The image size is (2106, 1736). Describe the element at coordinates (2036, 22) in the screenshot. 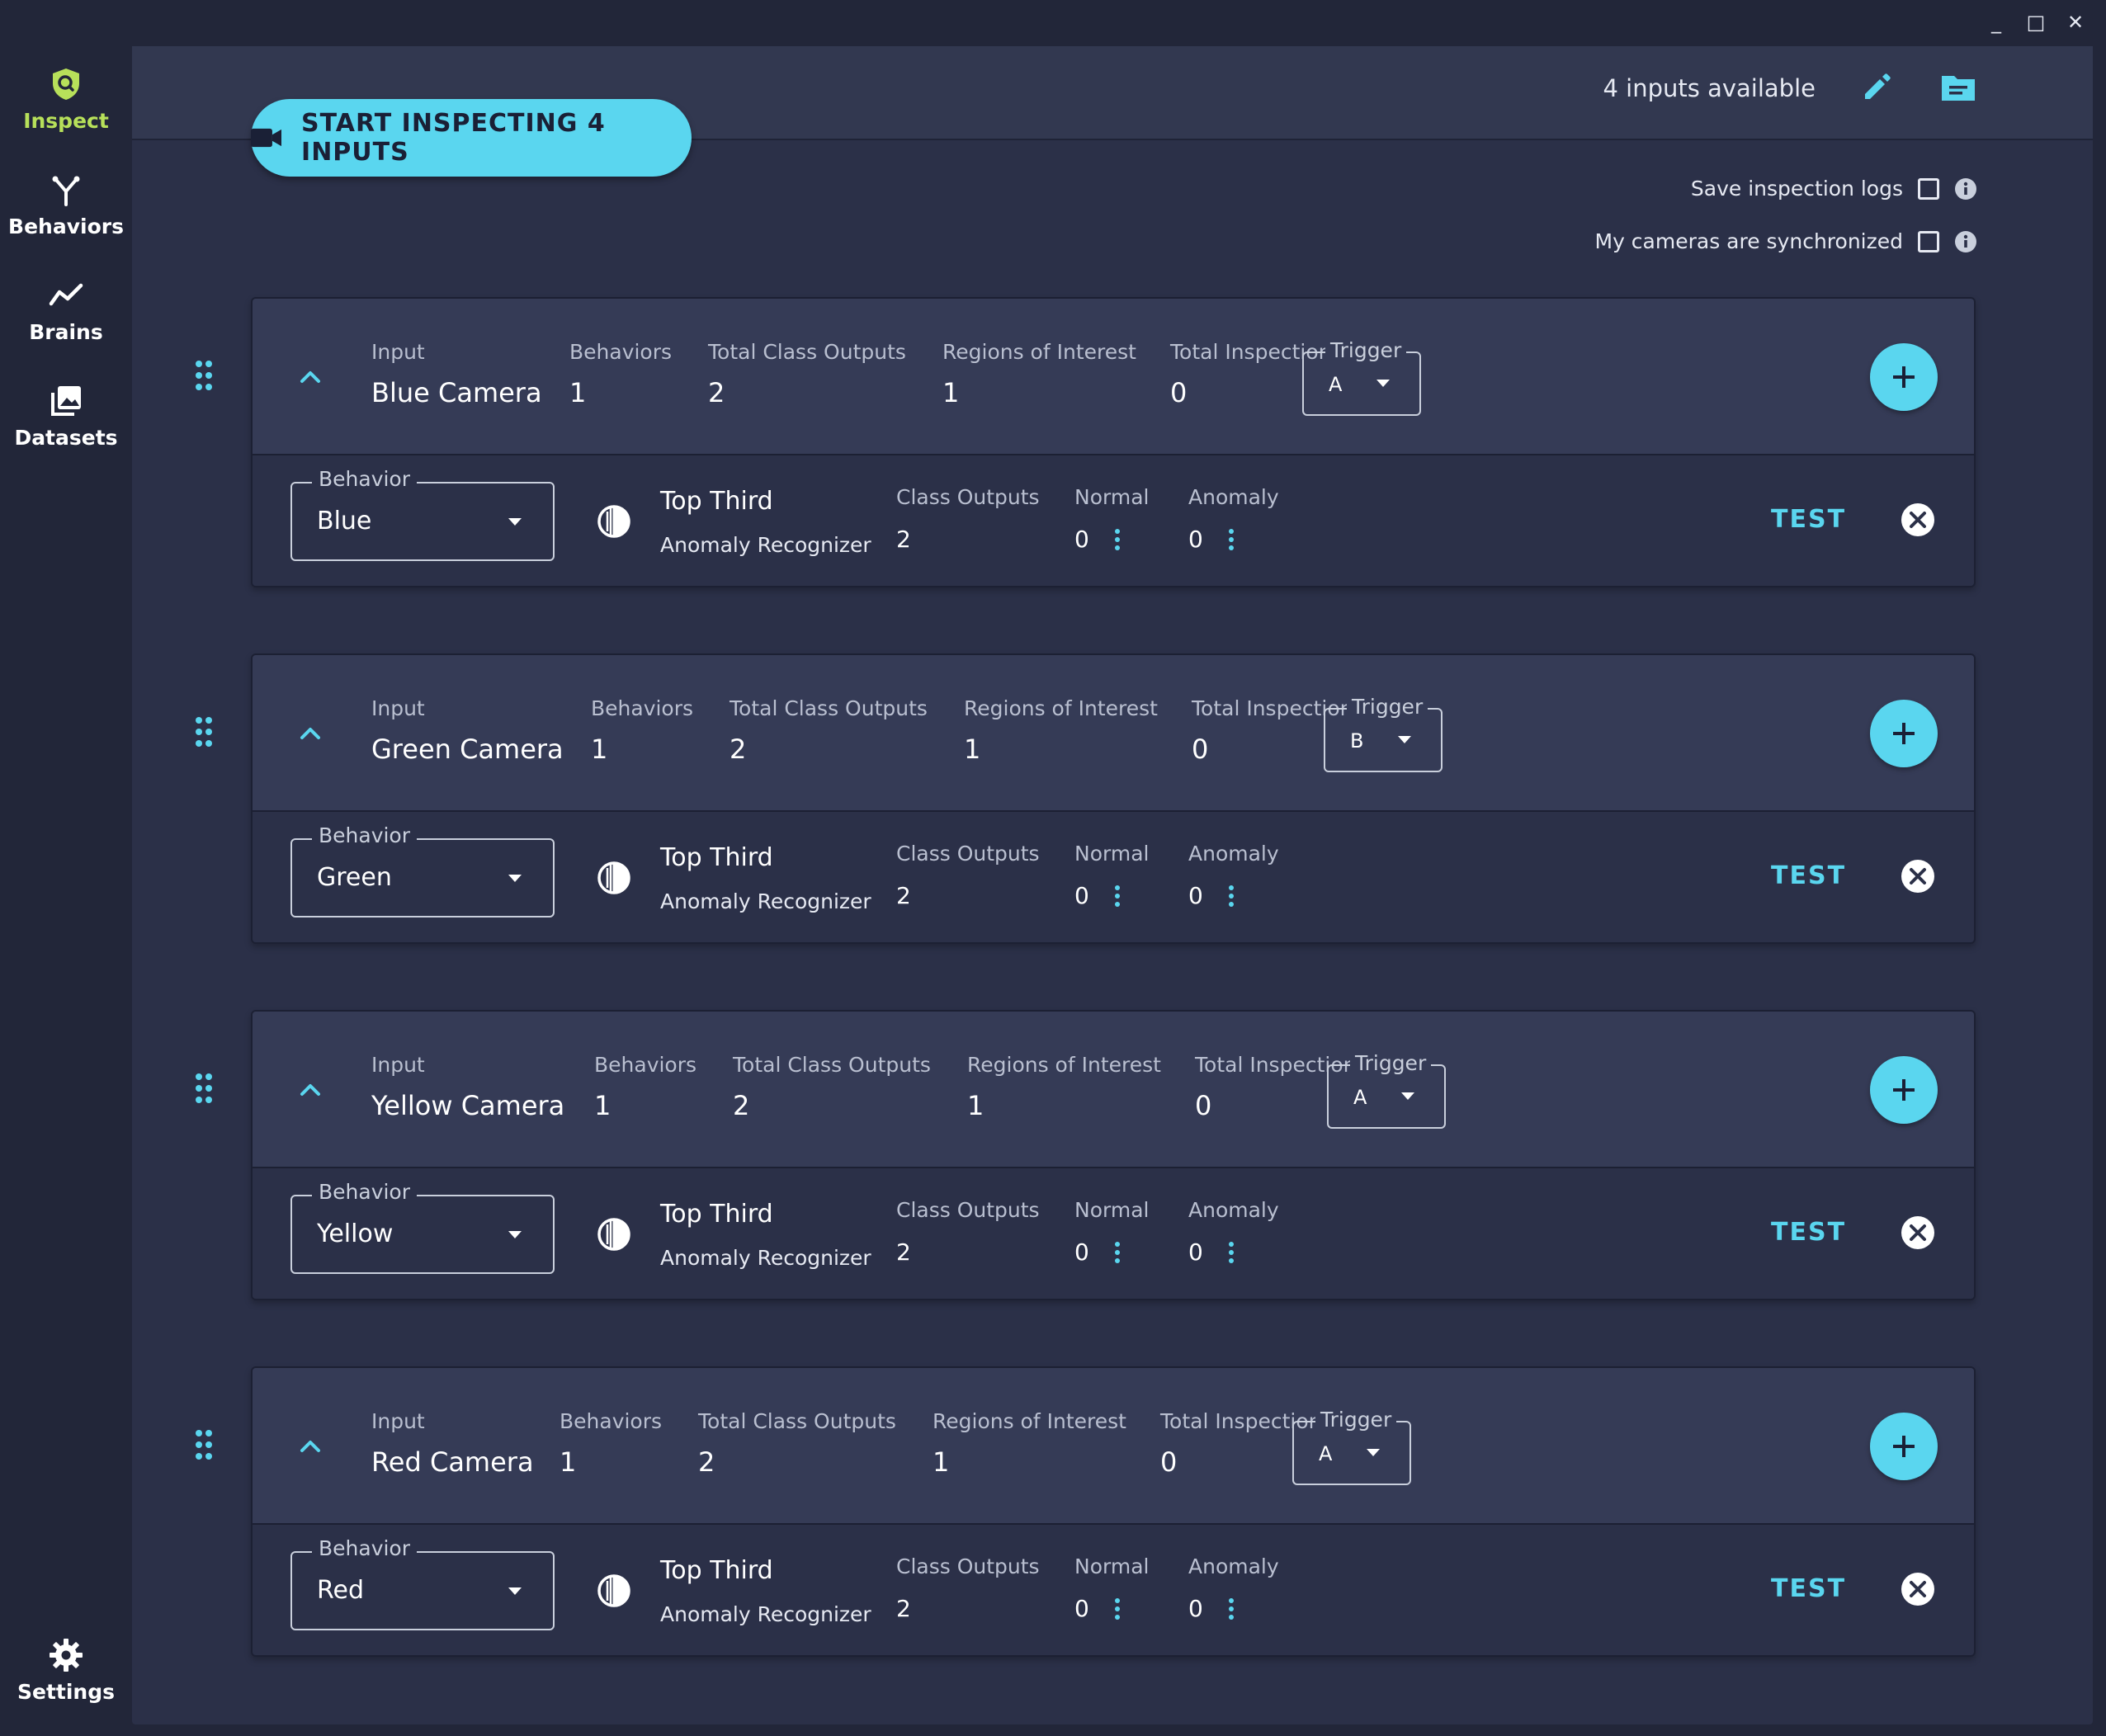

I see `maximize-button: □` at that location.